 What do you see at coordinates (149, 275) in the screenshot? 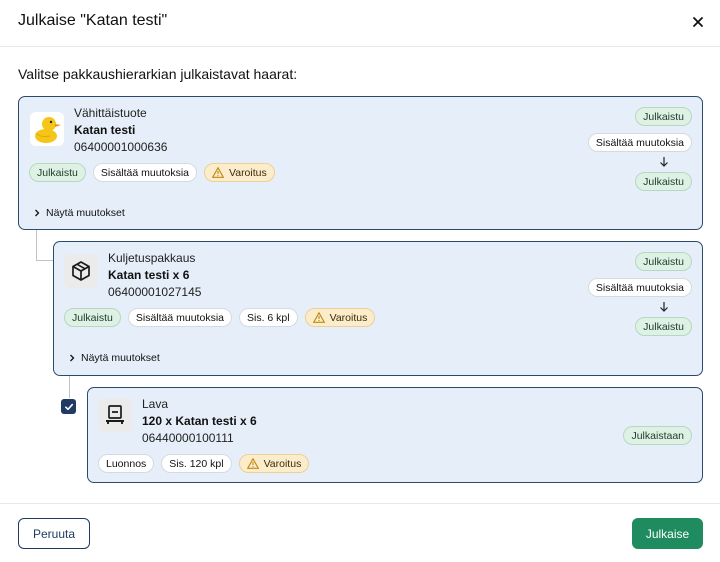
I see `product-name: Katan testi x 6` at bounding box center [149, 275].